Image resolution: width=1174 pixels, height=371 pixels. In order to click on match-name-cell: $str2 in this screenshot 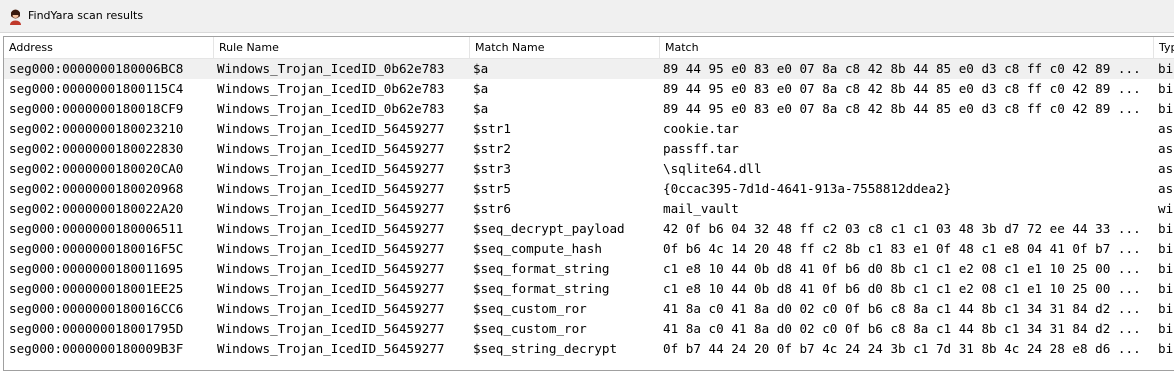, I will do `click(492, 148)`.